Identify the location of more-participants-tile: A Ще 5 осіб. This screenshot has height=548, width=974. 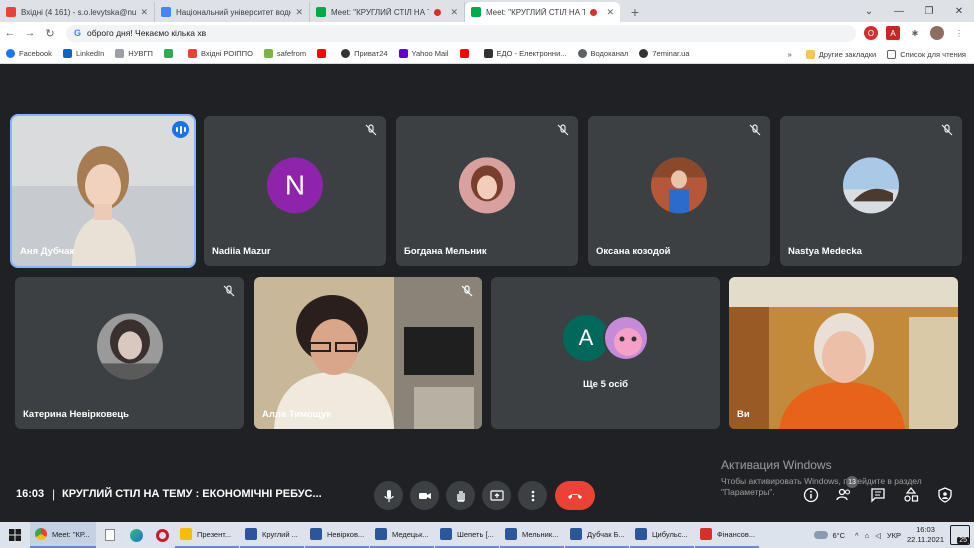
(605, 353).